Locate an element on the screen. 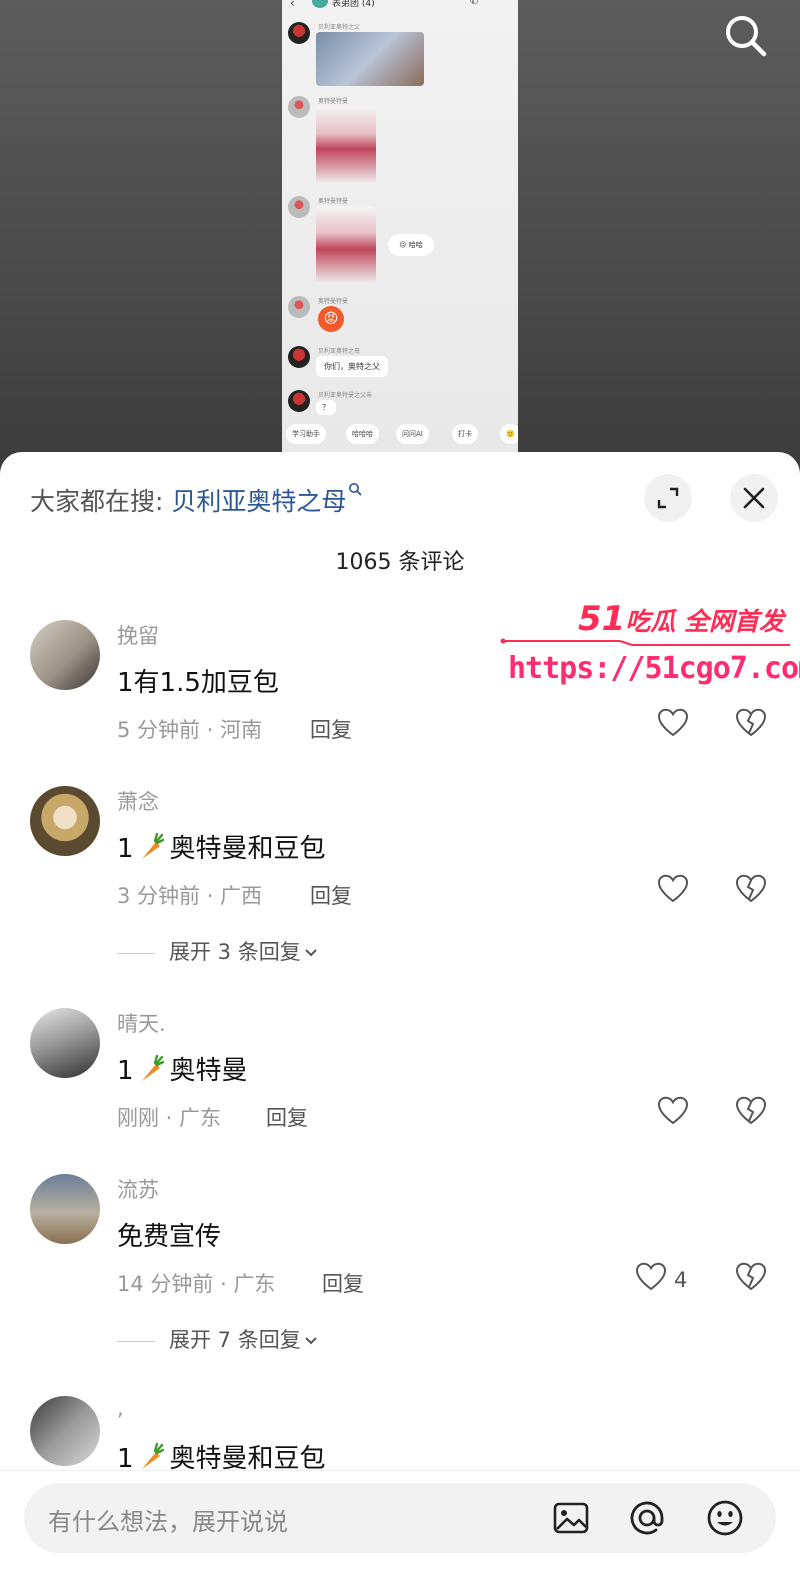 The image size is (800, 1577). comment-input-bar: 有什么想法，展开说说 is located at coordinates (400, 1523).